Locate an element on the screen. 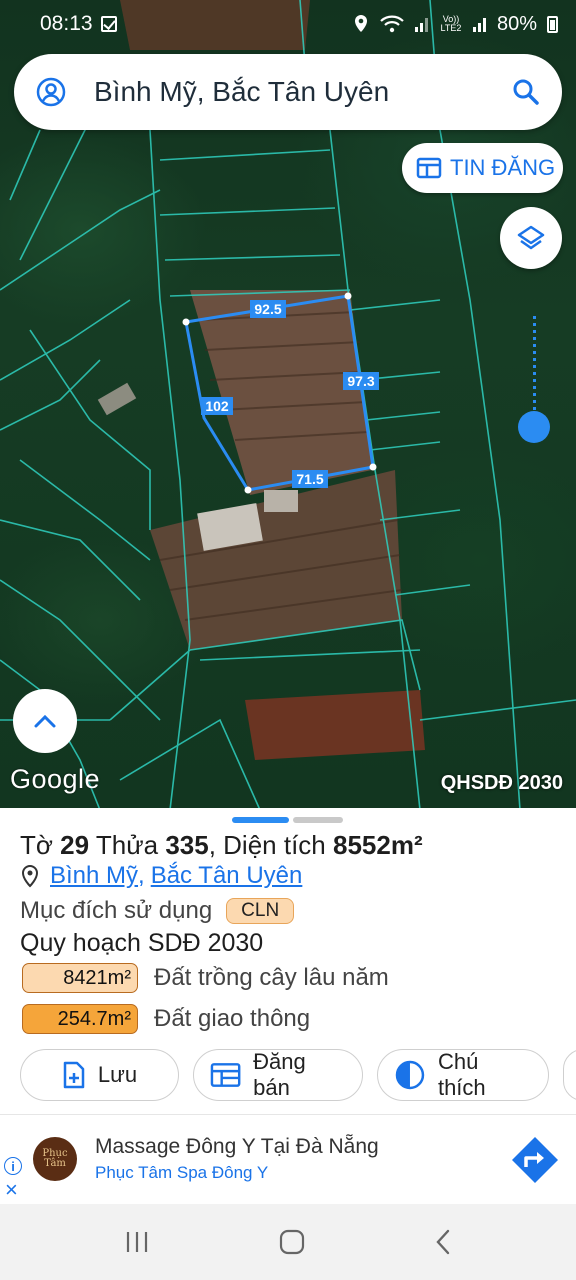  location-icon is located at coordinates (360, 23).